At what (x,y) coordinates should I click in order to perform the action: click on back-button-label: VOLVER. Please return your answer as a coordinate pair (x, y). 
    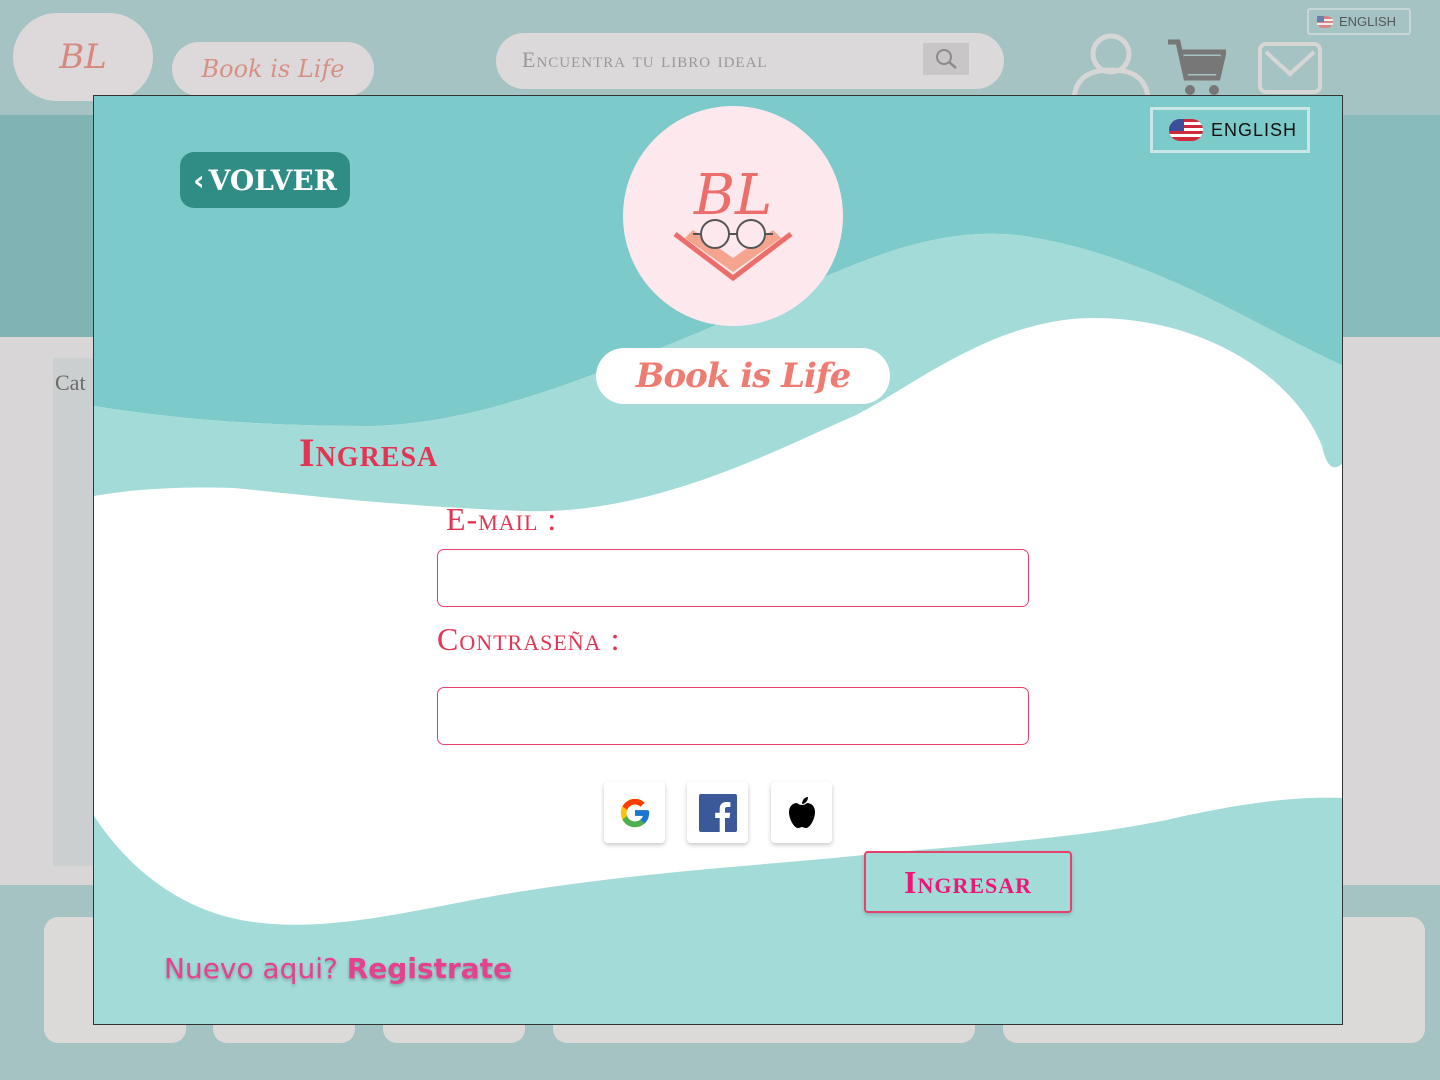
    Looking at the image, I should click on (272, 180).